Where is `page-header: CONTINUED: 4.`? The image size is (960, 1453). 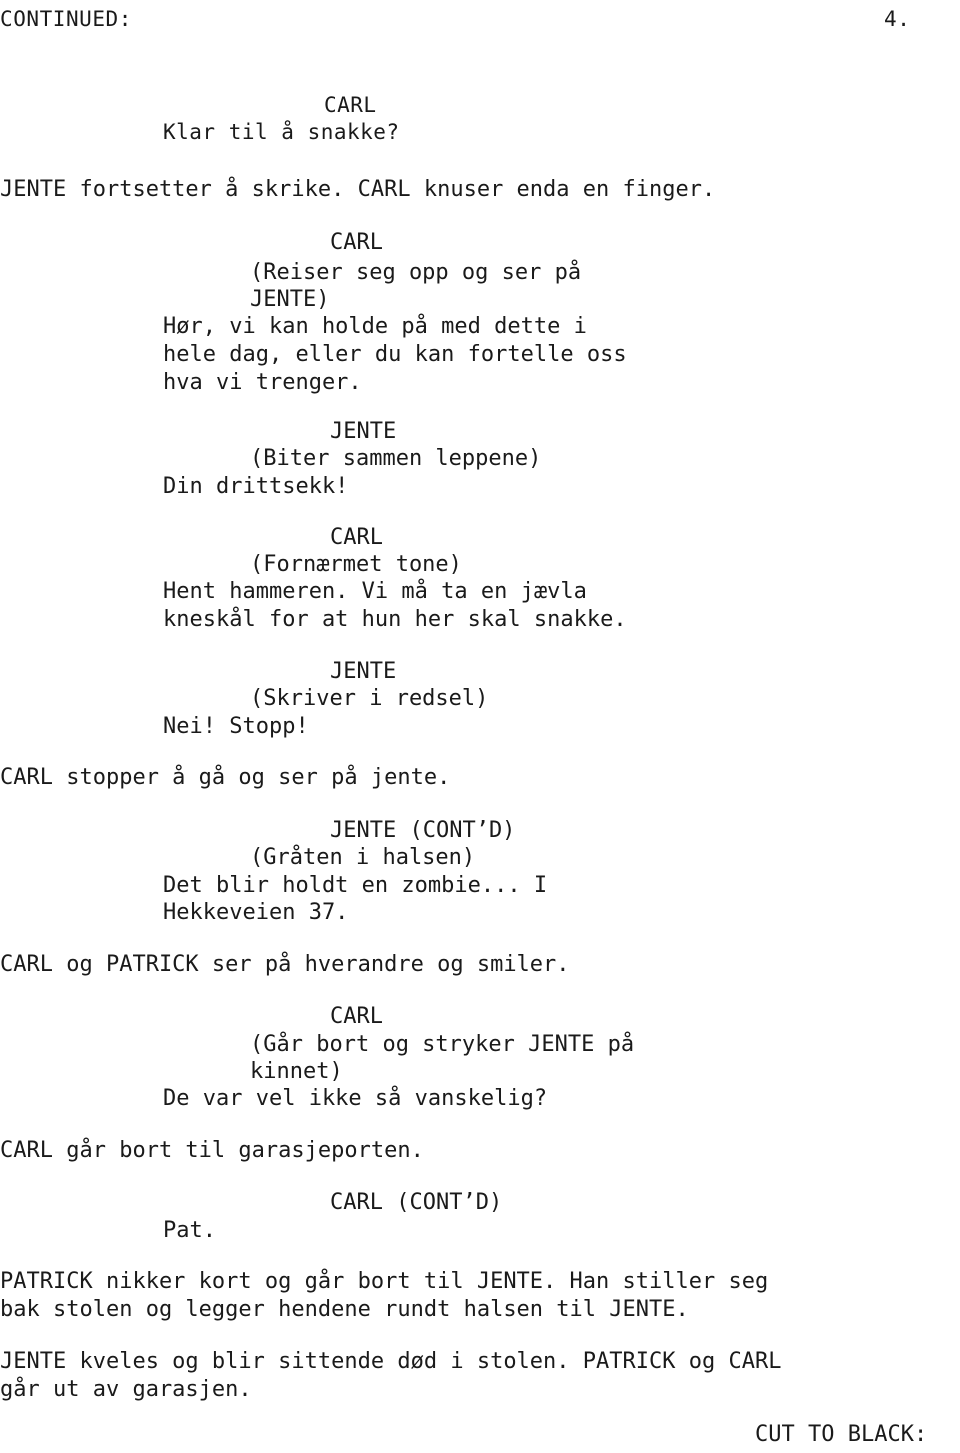 page-header: CONTINUED: 4. is located at coordinates (480, 21).